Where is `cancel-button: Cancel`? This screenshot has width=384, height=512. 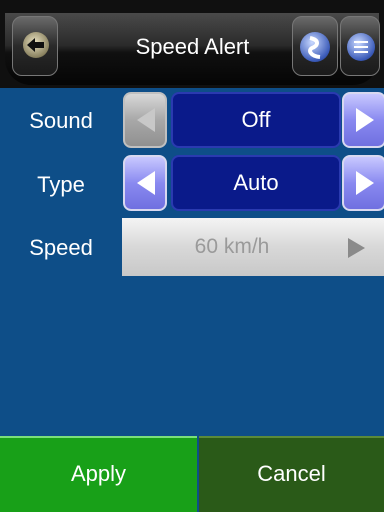 cancel-button: Cancel is located at coordinates (291, 474).